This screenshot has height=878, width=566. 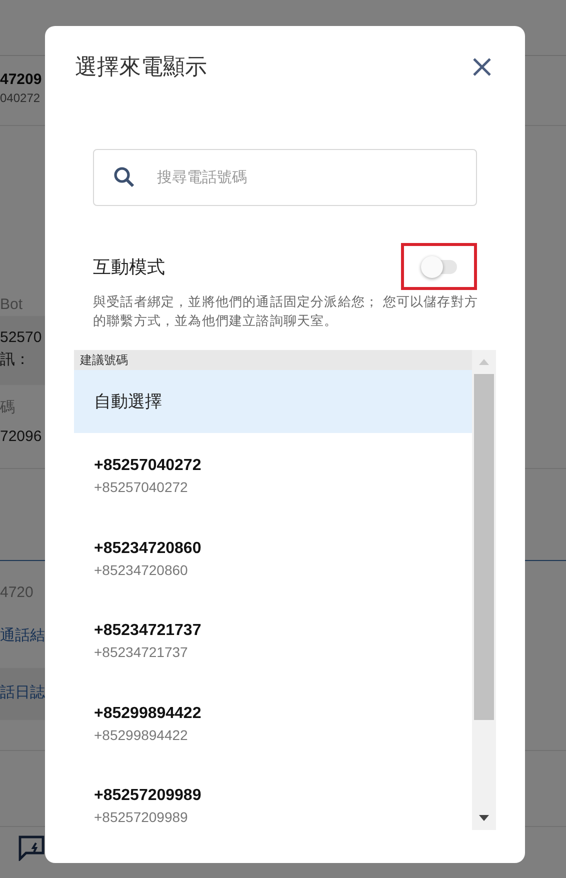 What do you see at coordinates (148, 549) in the screenshot?
I see `phone-number: +85234720860` at bounding box center [148, 549].